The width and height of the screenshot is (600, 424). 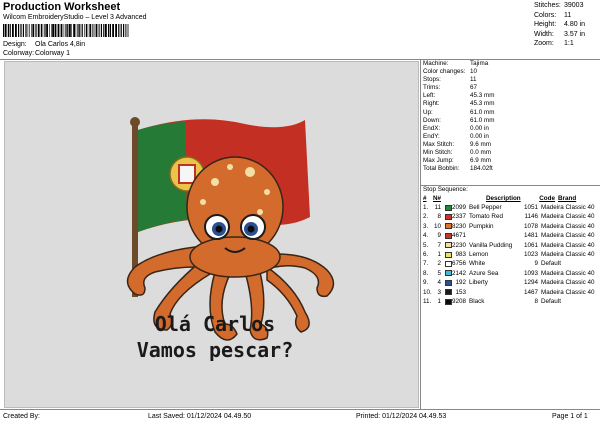 What do you see at coordinates (530, 226) in the screenshot?
I see `row-code: 1078` at bounding box center [530, 226].